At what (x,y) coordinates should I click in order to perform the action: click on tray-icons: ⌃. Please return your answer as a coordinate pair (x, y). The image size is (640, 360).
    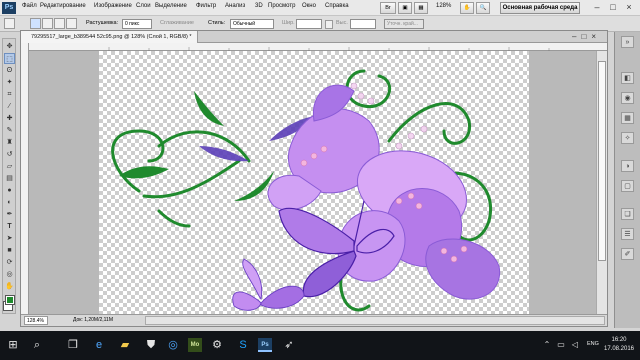
    Looking at the image, I should click on (547, 345).